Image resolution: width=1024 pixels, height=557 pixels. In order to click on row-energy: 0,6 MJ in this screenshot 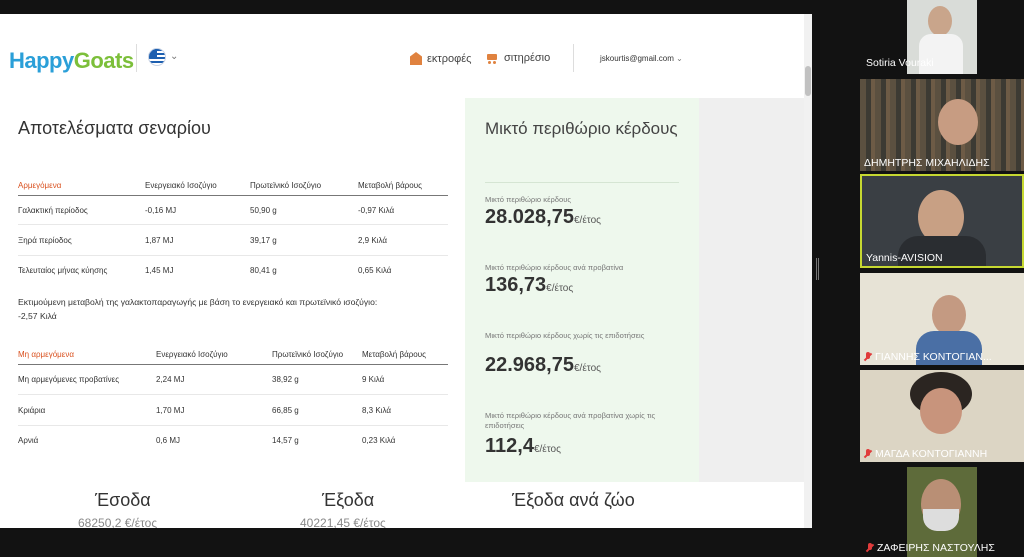, I will do `click(168, 440)`.